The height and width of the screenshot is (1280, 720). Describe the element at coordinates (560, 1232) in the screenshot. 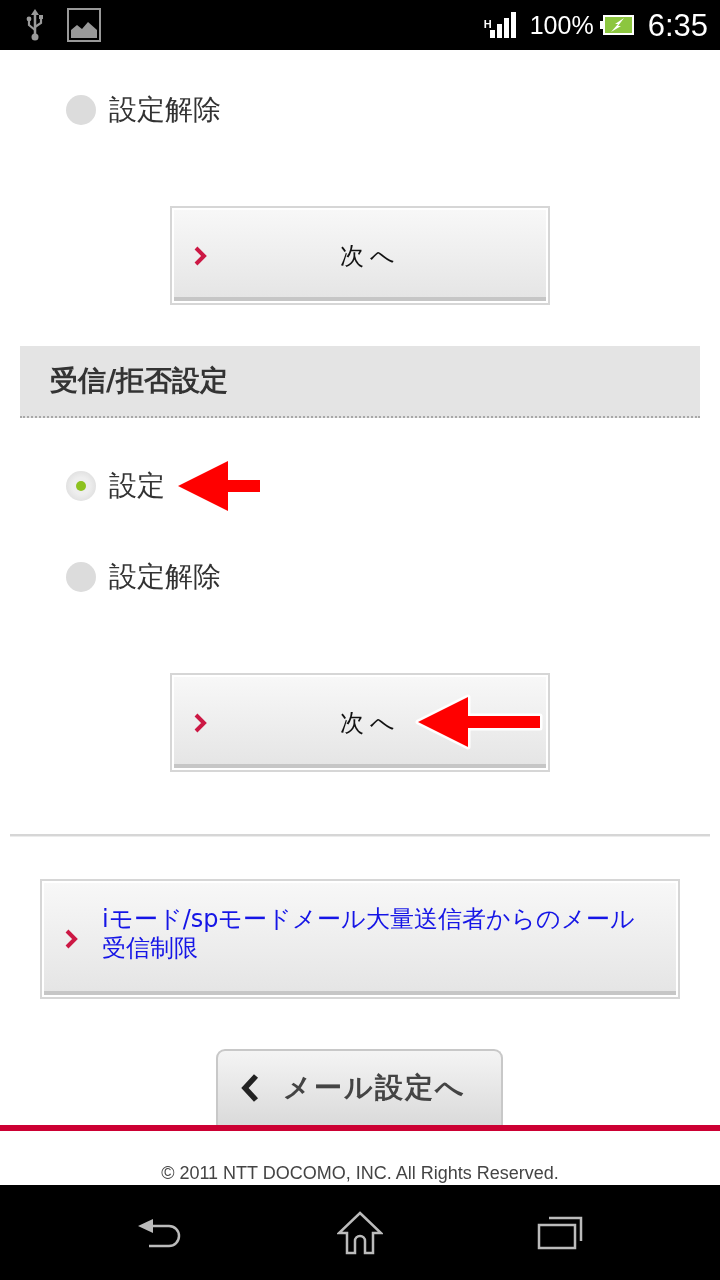

I see `recent-apps-icon` at that location.